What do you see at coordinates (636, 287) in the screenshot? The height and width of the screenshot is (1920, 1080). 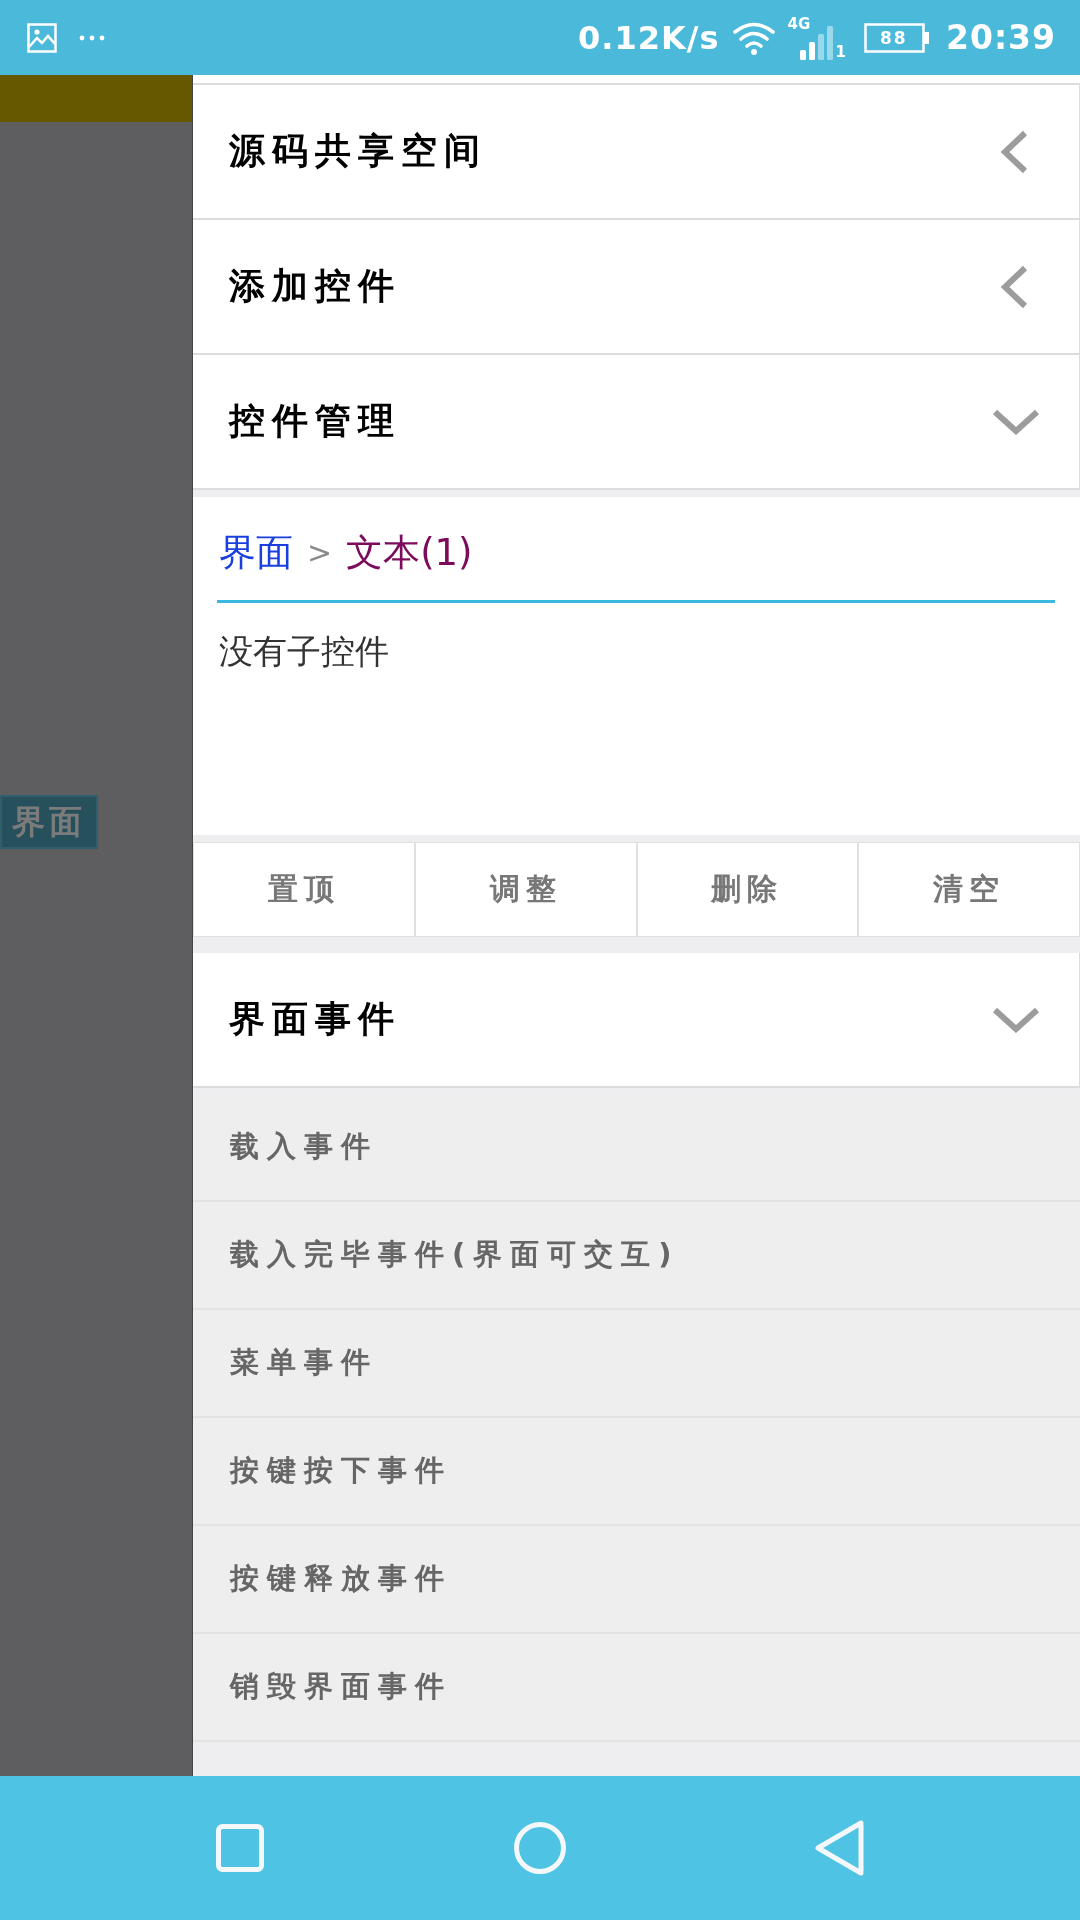 I see `section-header: 添加控件` at bounding box center [636, 287].